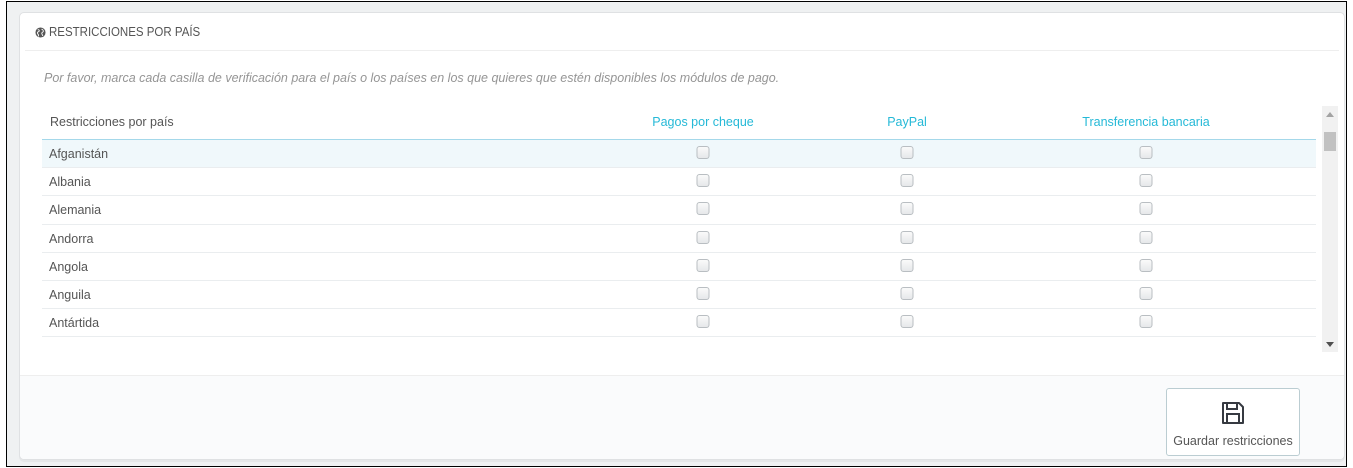 Image resolution: width=1353 pixels, height=468 pixels. Describe the element at coordinates (682, 32) in the screenshot. I see `panel-heading: RESTRICCIONES POR PAÍS` at that location.